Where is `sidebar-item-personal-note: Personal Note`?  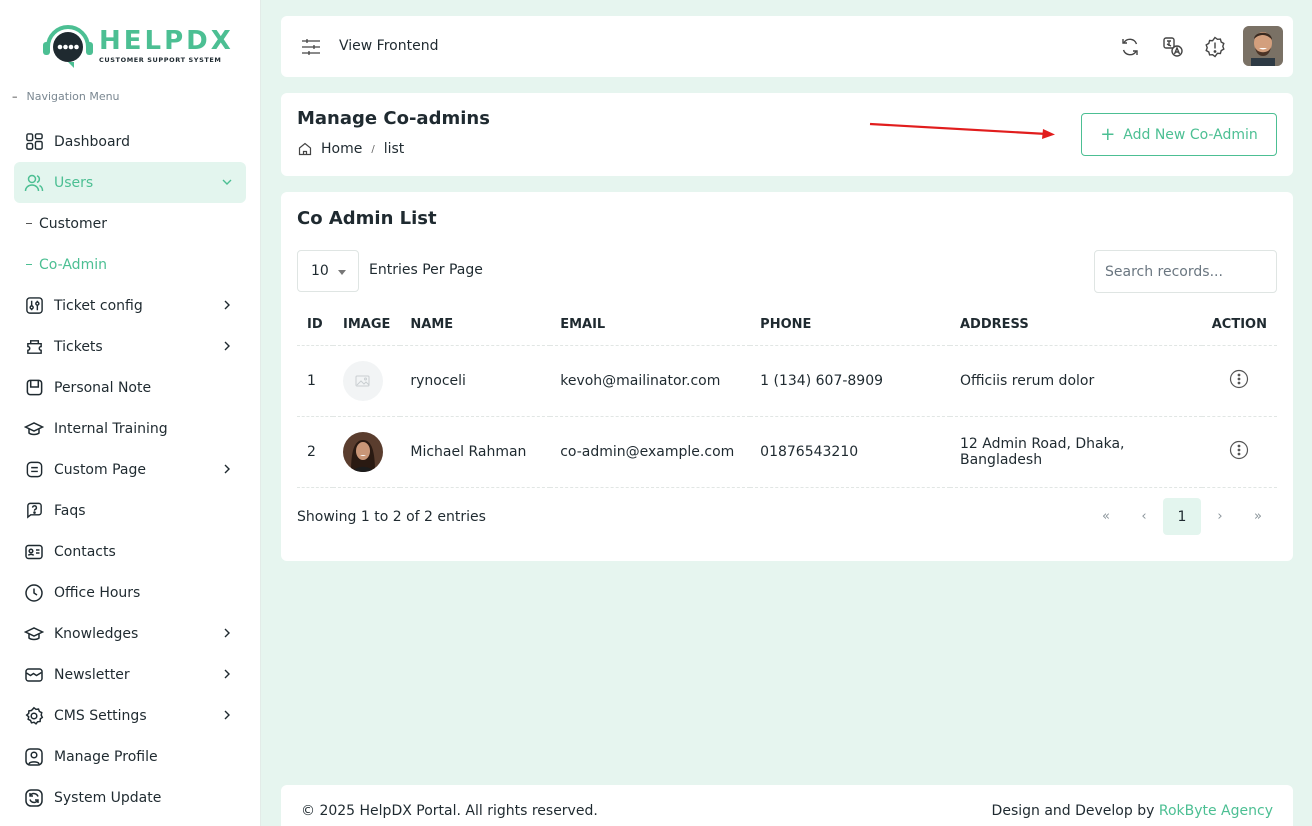 sidebar-item-personal-note: Personal Note is located at coordinates (130, 387).